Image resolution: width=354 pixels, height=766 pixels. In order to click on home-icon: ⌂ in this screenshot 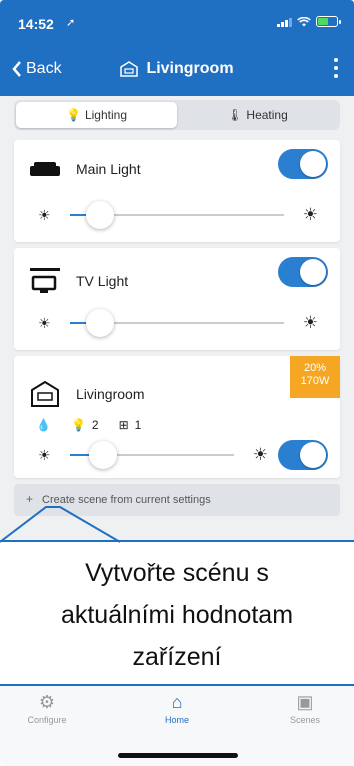, I will do `click(177, 702)`.